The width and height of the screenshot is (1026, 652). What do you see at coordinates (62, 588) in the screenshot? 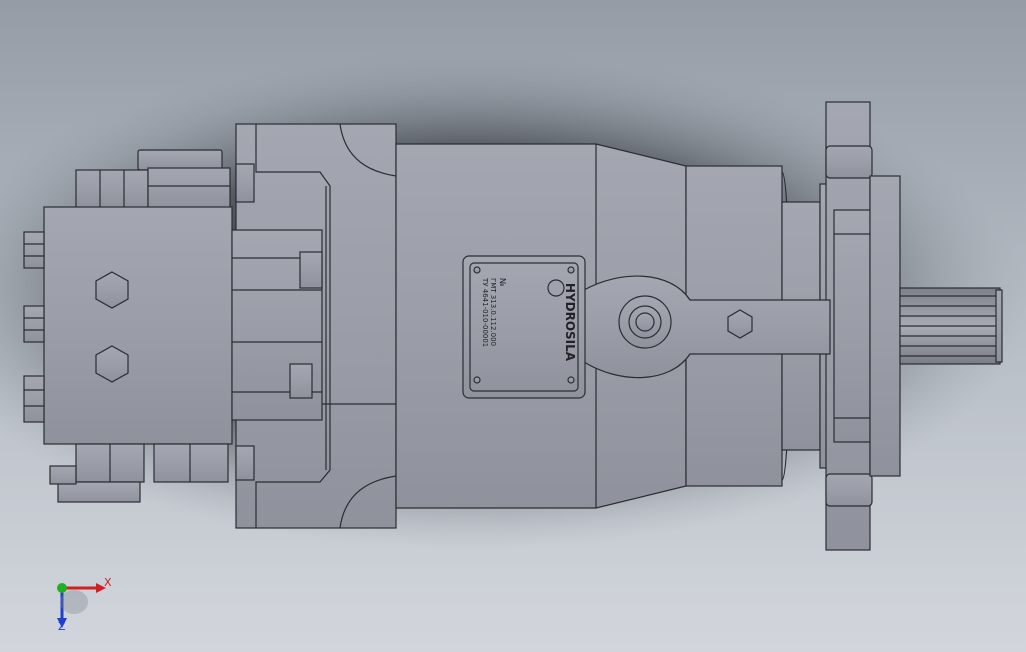
I see `y-axis-dot` at bounding box center [62, 588].